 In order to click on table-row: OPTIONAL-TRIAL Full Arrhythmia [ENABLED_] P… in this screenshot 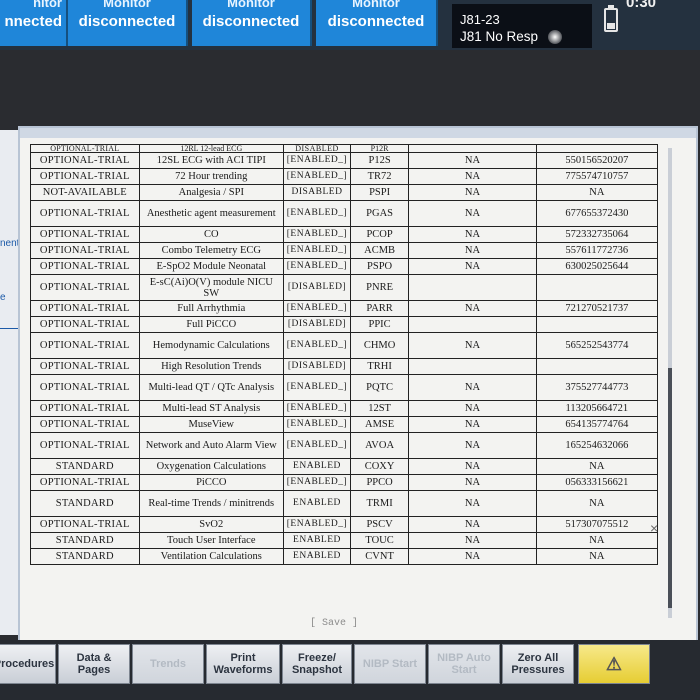, I will do `click(344, 308)`.